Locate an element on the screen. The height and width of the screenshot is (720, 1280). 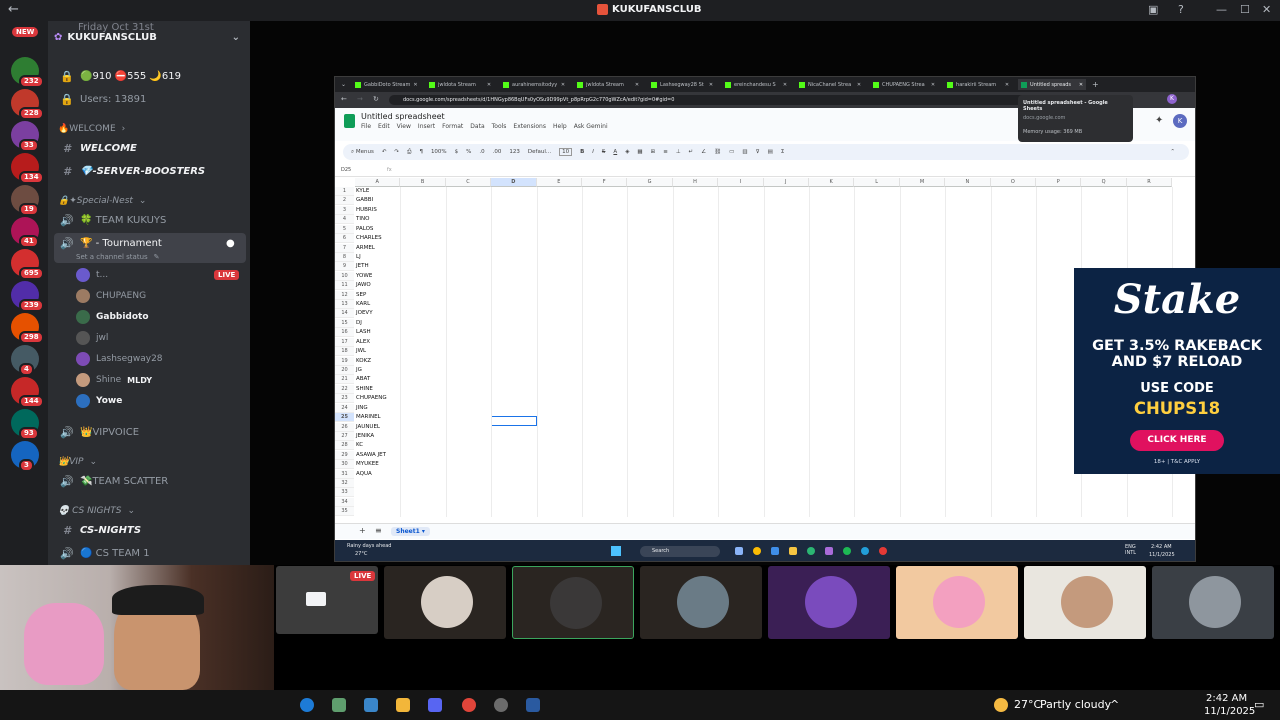
row-header: 32 is located at coordinates (344, 484).